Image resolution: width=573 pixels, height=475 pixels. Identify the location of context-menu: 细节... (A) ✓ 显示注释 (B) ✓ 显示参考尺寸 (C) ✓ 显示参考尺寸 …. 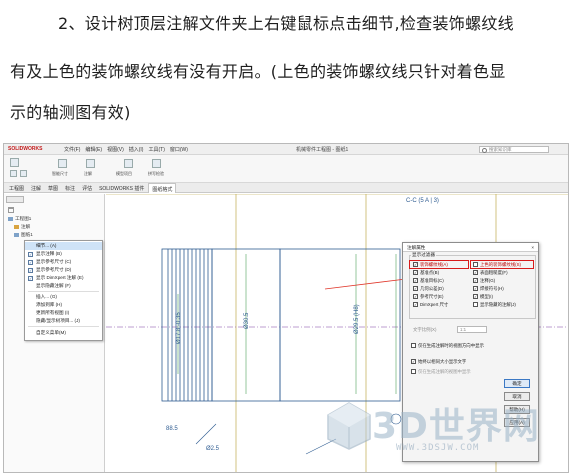
(63, 290).